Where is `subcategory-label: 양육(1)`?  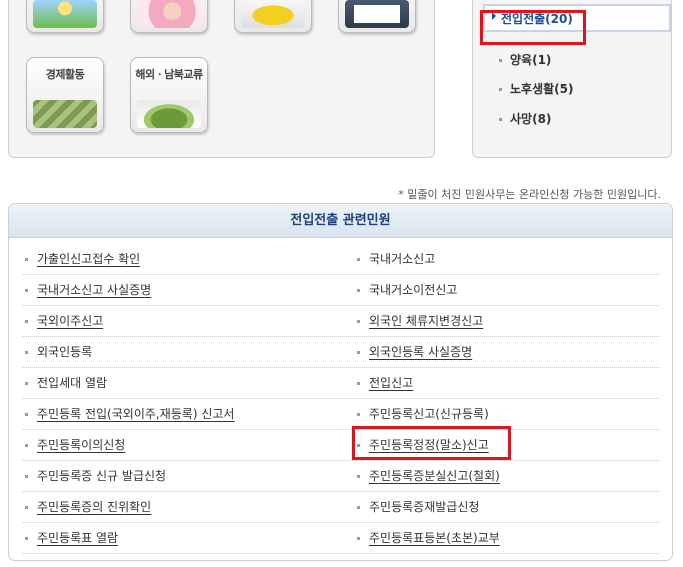
subcategory-label: 양육(1) is located at coordinates (531, 60).